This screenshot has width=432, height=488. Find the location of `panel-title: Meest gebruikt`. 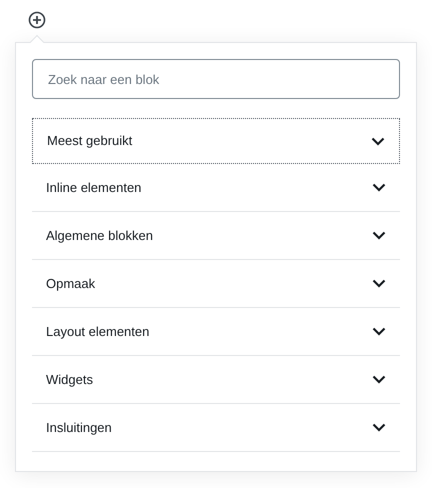

panel-title: Meest gebruikt is located at coordinates (89, 141).